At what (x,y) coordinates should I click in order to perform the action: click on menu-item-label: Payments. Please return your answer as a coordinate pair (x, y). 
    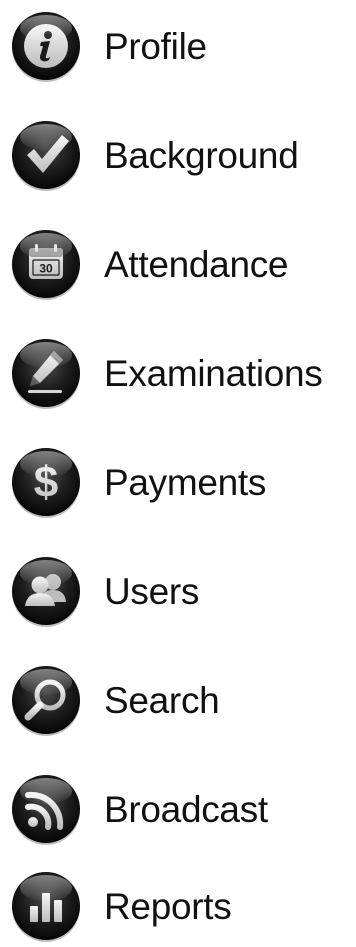
    Looking at the image, I should click on (185, 482).